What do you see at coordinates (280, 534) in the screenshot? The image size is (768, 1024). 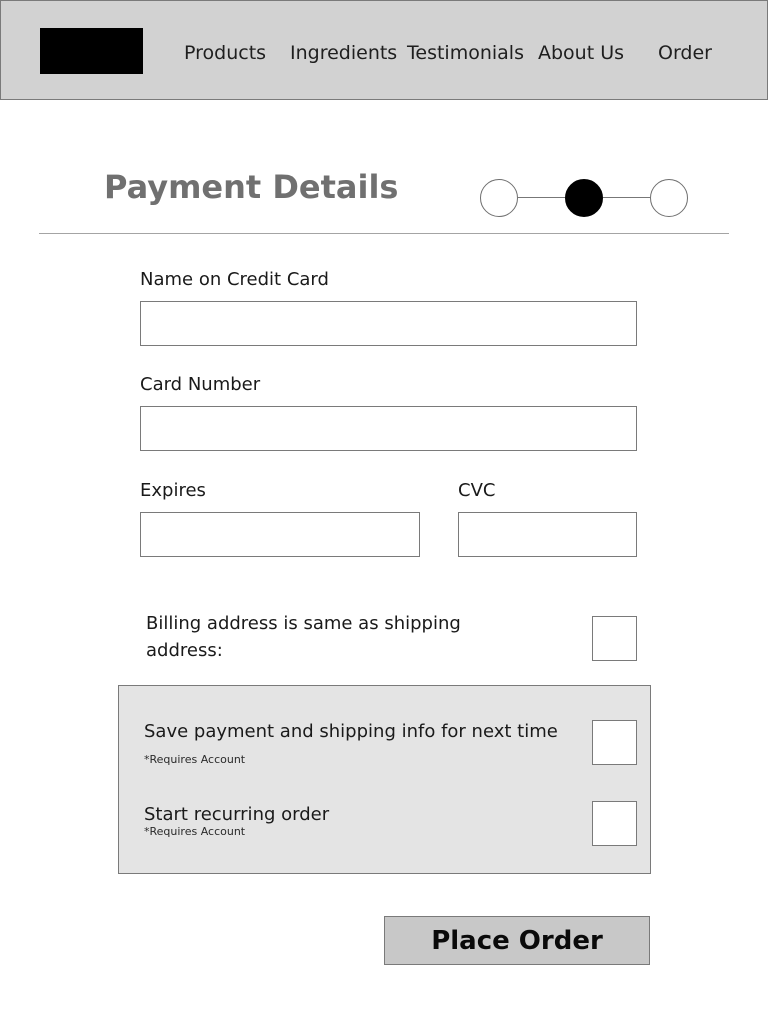 I see `expires-input` at bounding box center [280, 534].